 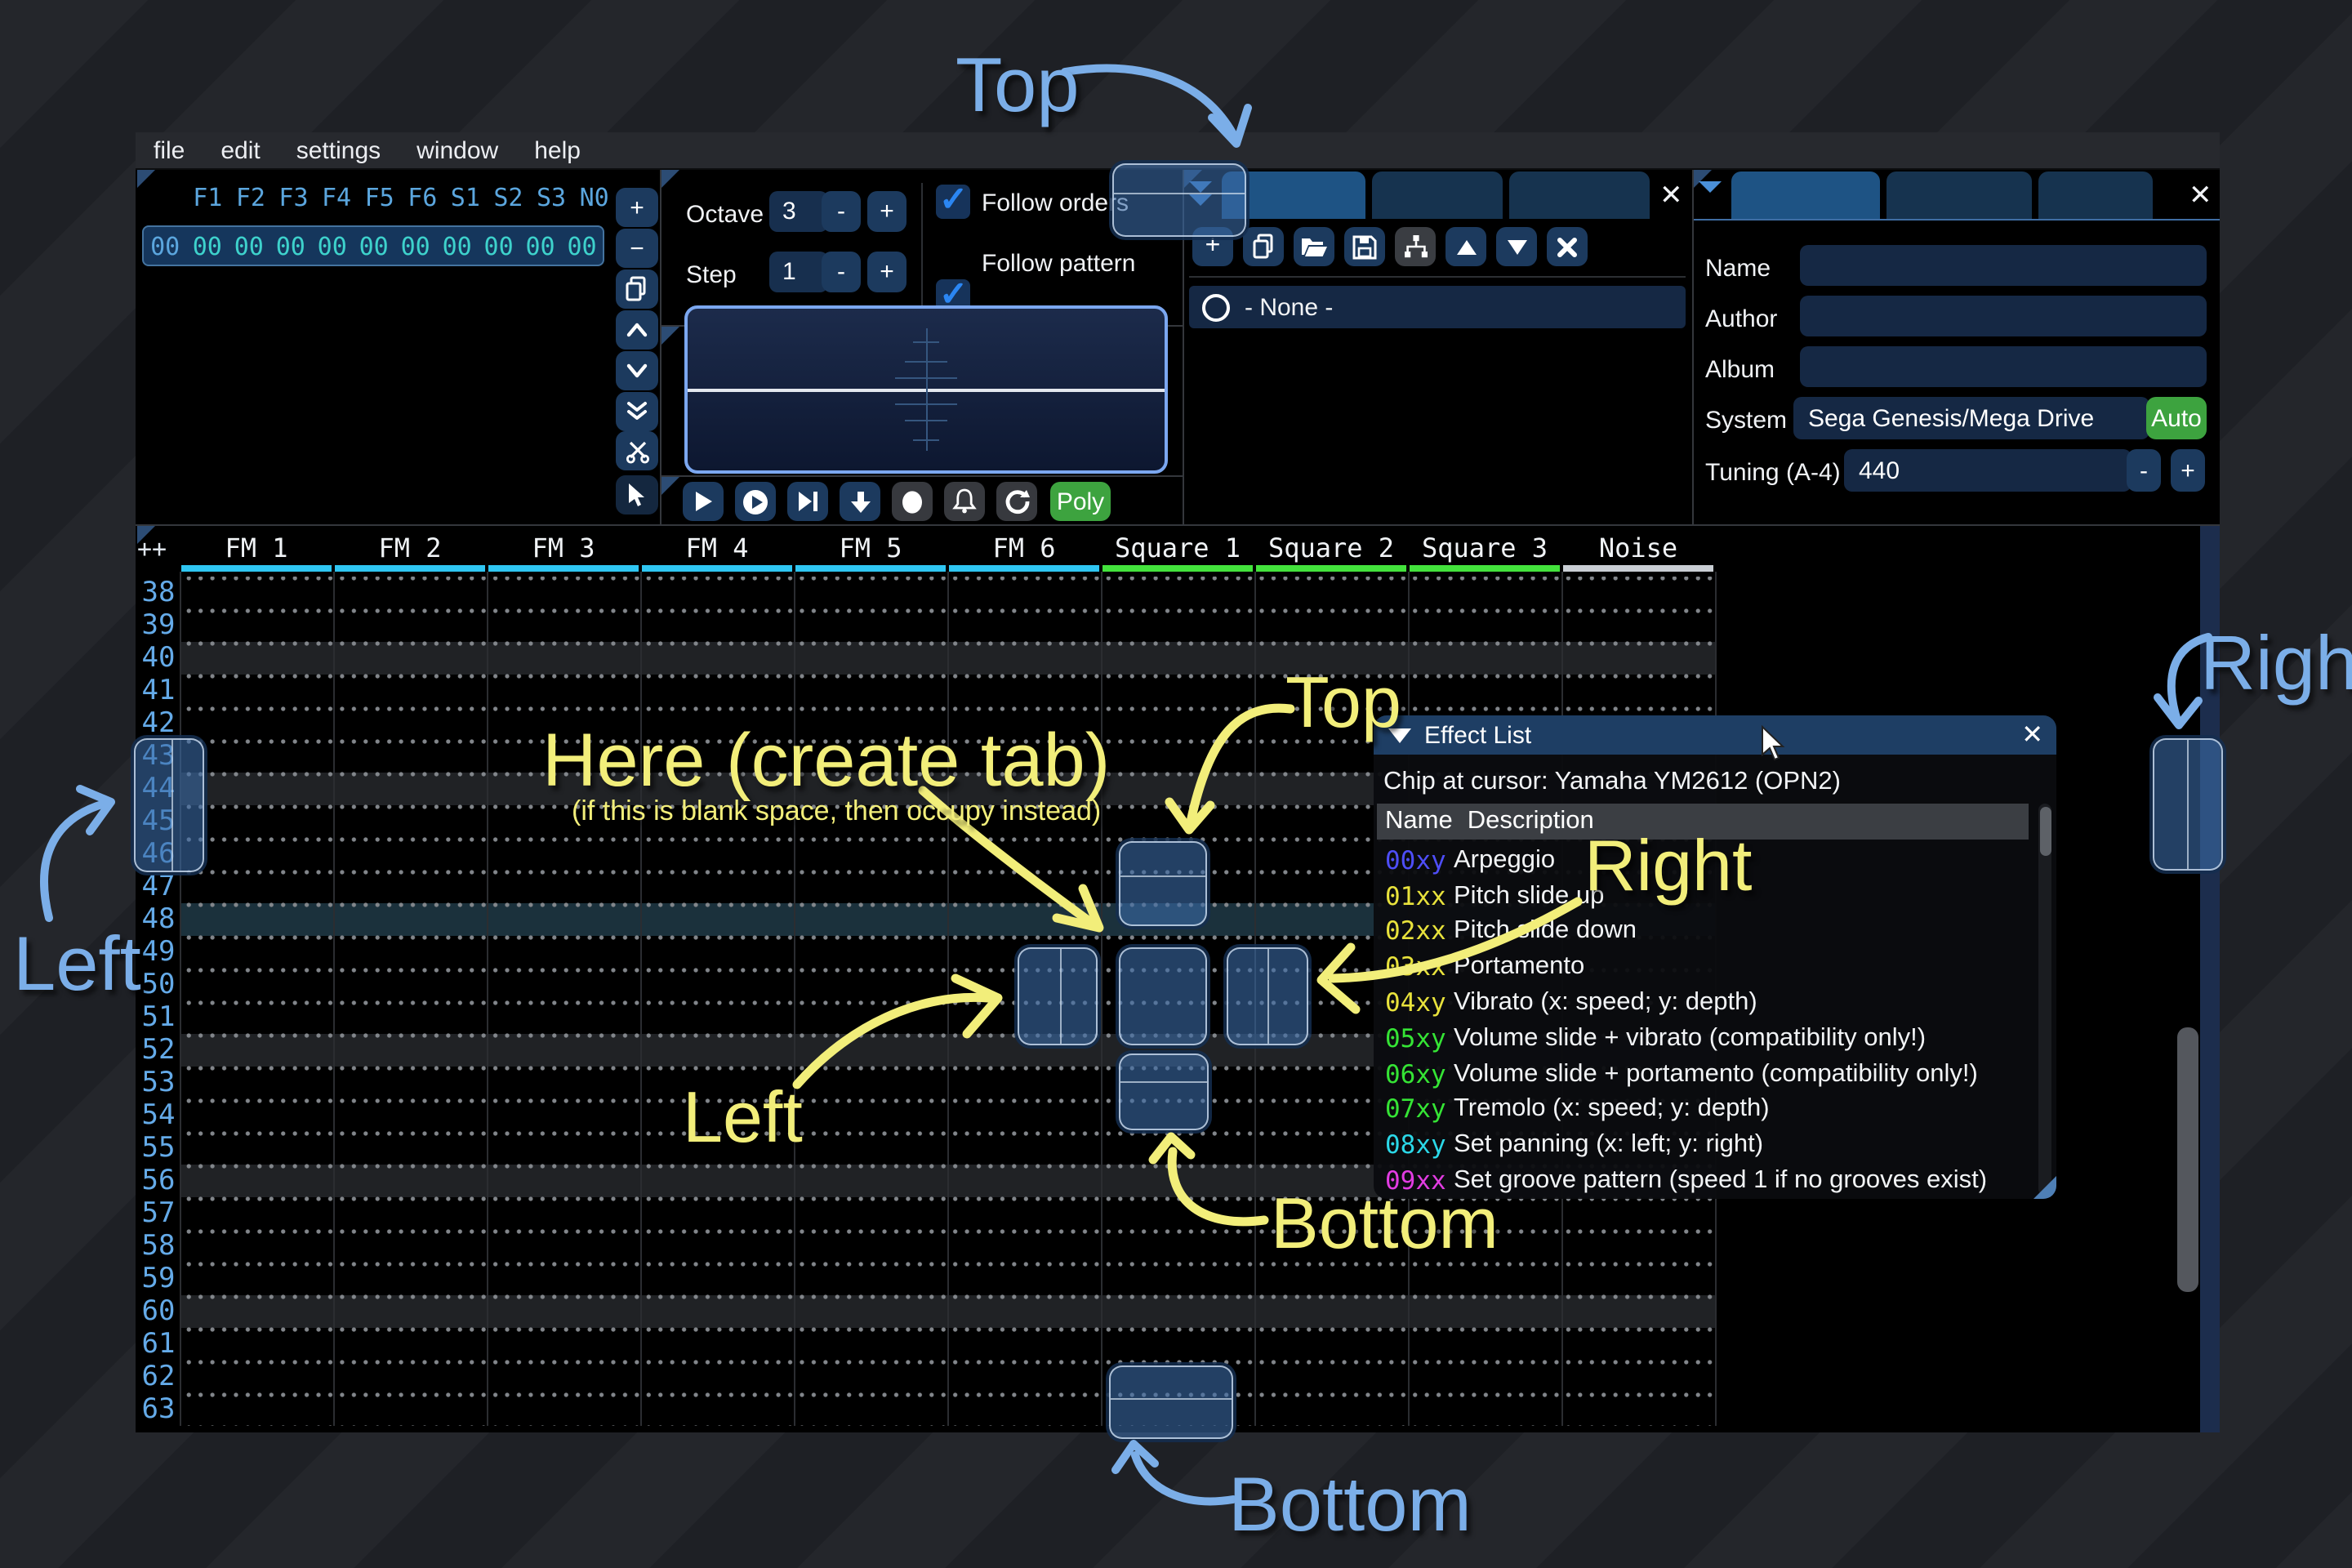 I want to click on instrument-save-button, so click(x=1364, y=246).